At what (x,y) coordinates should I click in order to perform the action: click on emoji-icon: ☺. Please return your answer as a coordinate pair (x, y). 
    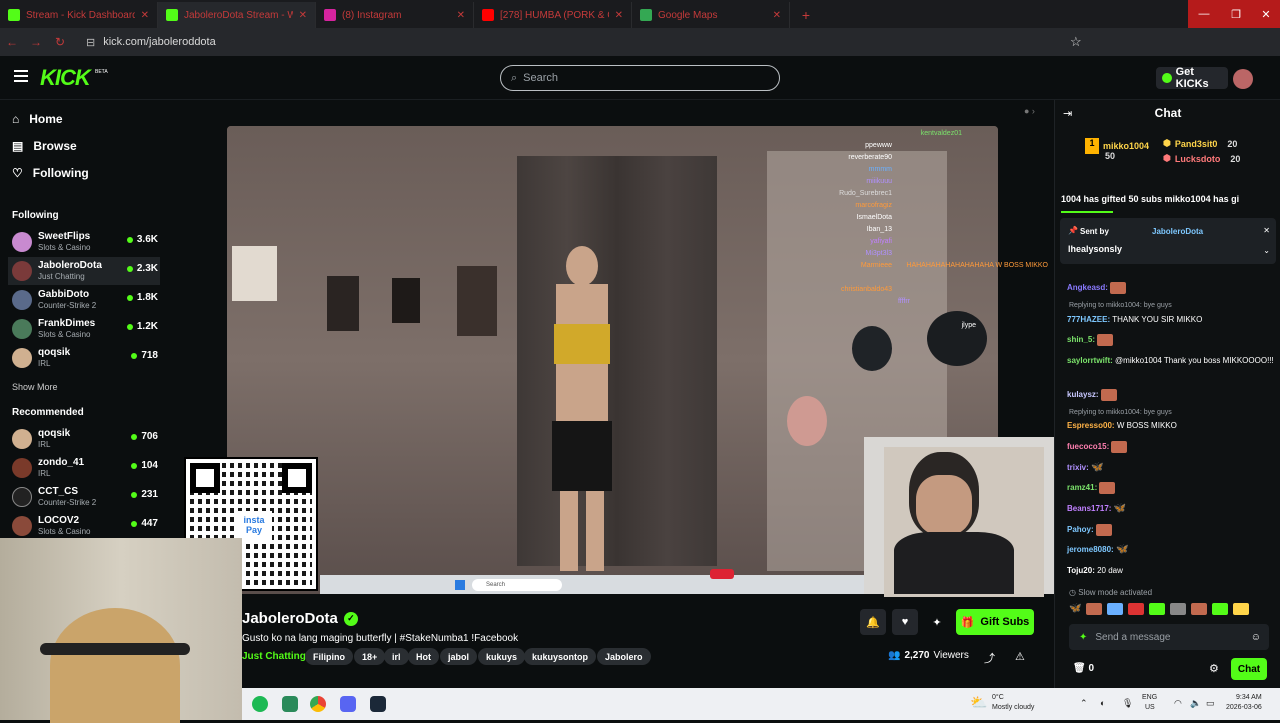
    Looking at the image, I should click on (1256, 637).